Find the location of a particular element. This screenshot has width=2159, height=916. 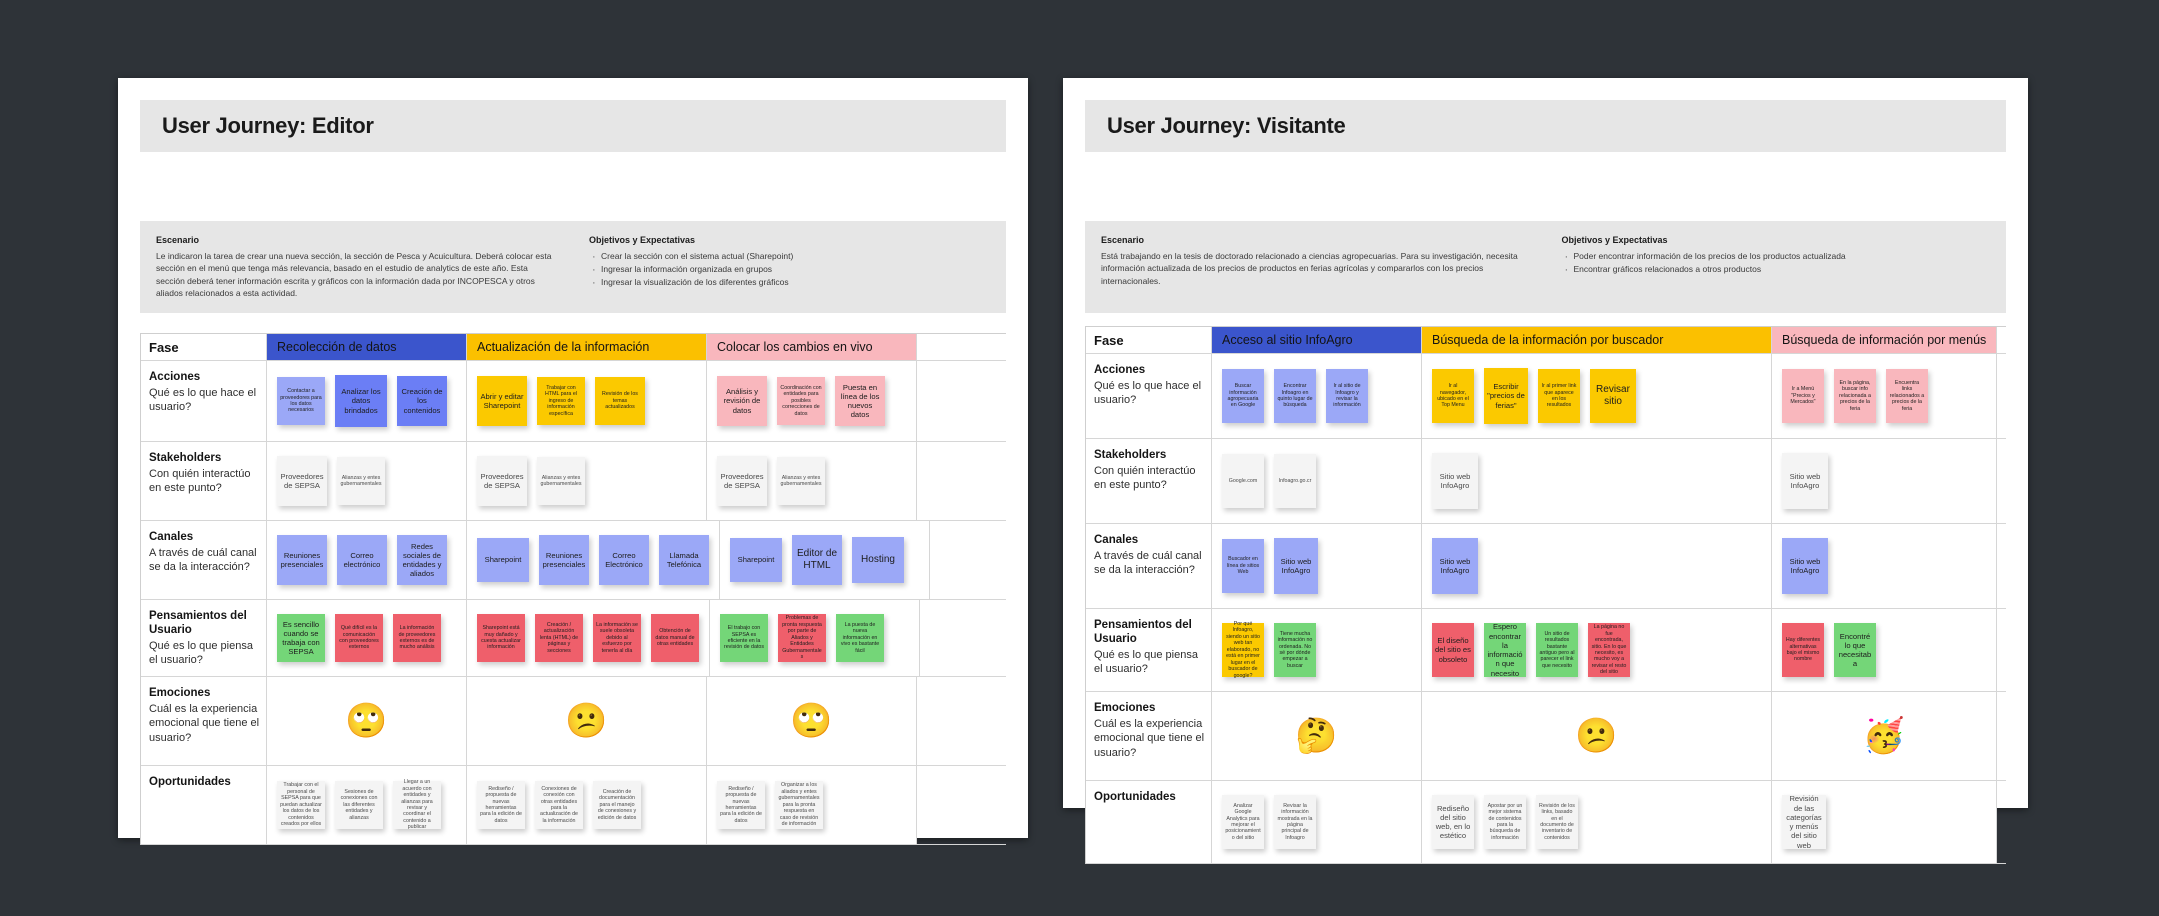

sticky-note: Revisión de los temas actualizados is located at coordinates (620, 401).